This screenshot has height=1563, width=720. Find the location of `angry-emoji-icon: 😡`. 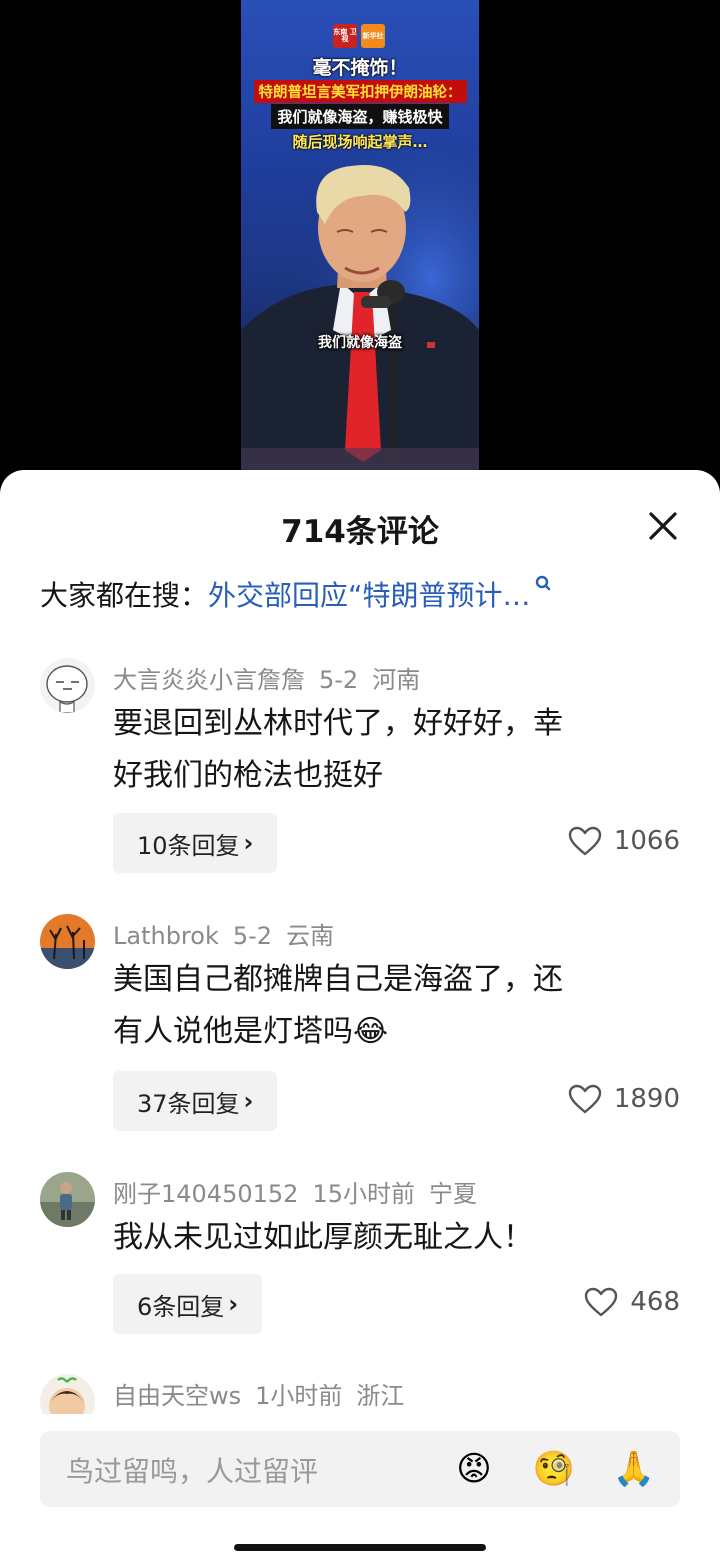

angry-emoji-icon: 😡 is located at coordinates (474, 1469).